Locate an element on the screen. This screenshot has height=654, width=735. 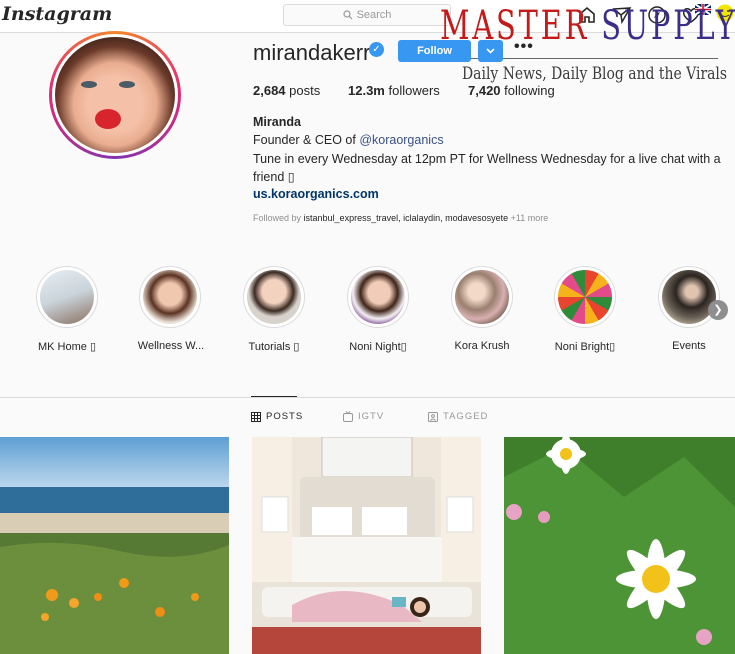
chevron-down-icon is located at coordinates (490, 51).